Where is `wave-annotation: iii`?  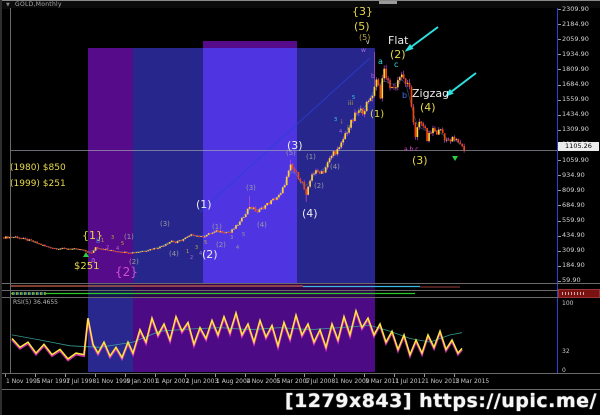
wave-annotation: iii is located at coordinates (351, 103).